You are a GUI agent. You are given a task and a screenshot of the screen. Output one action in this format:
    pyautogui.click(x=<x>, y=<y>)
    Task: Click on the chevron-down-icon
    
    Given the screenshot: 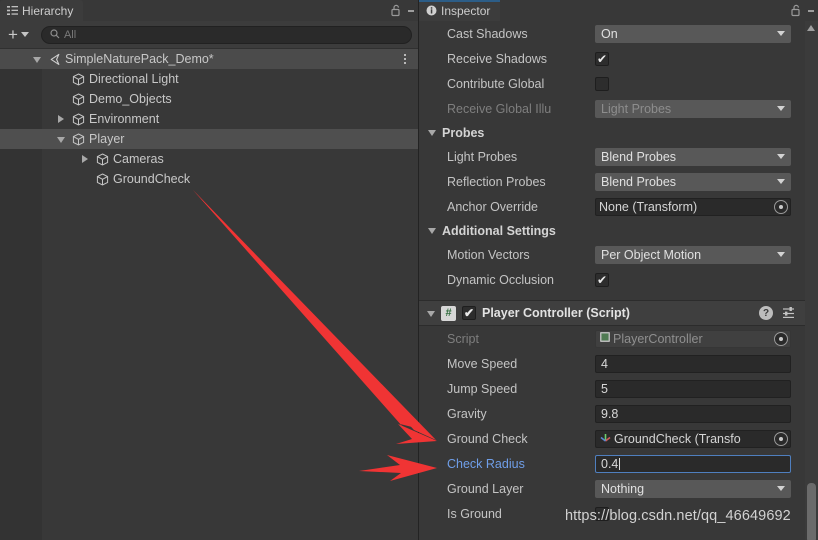 What is the action you would take?
    pyautogui.click(x=781, y=108)
    